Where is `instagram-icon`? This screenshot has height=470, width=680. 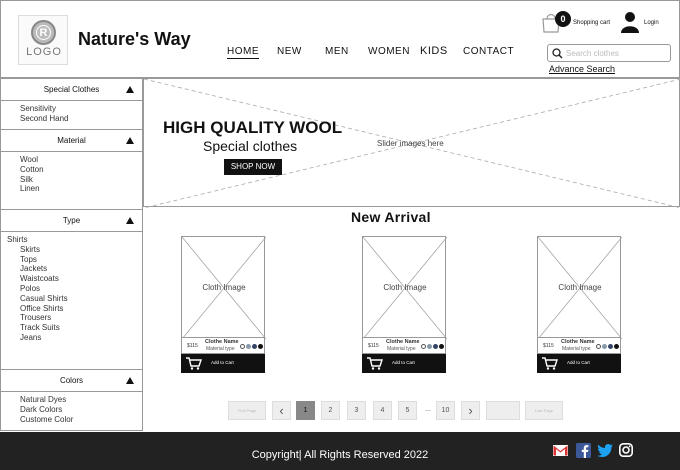
instagram-icon is located at coordinates (626, 450).